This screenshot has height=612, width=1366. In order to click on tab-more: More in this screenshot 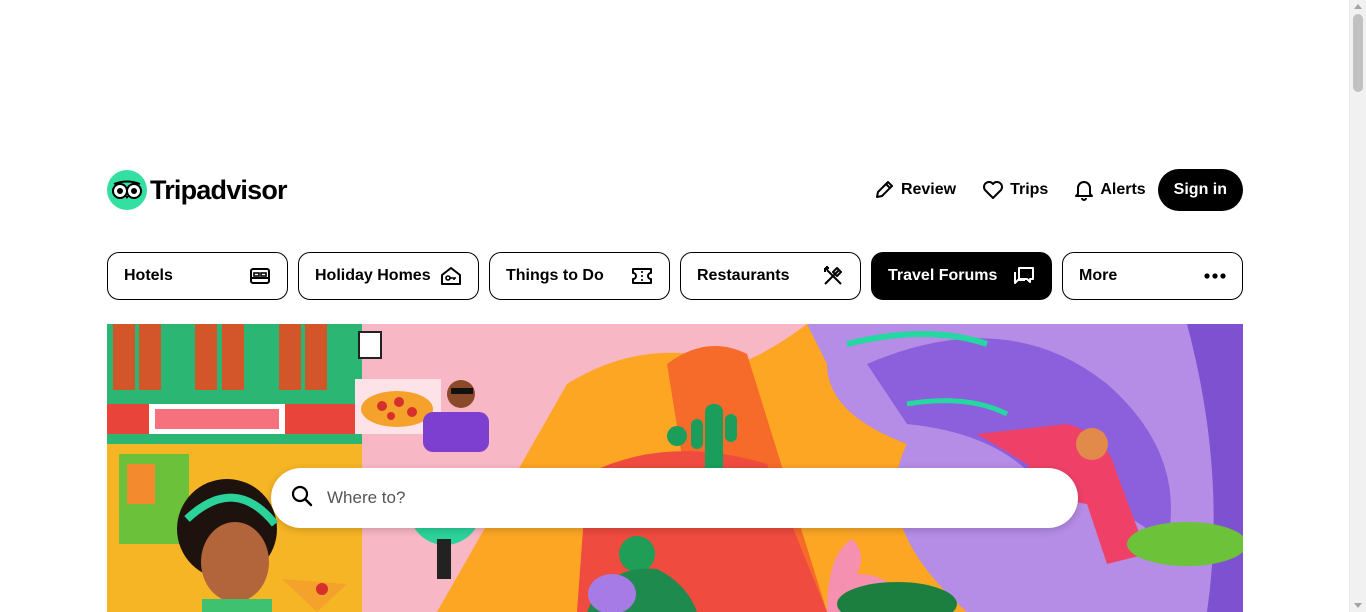, I will do `click(1152, 276)`.